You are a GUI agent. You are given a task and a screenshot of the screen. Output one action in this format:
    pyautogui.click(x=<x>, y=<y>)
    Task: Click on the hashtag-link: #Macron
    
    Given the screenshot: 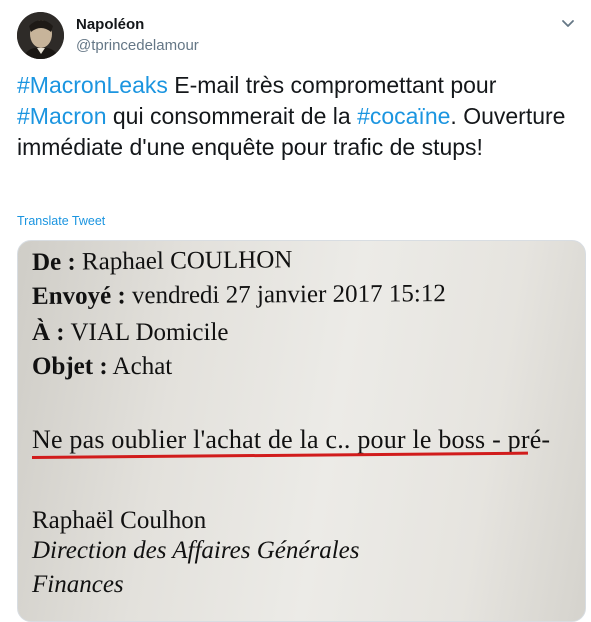 What is the action you would take?
    pyautogui.click(x=61, y=116)
    